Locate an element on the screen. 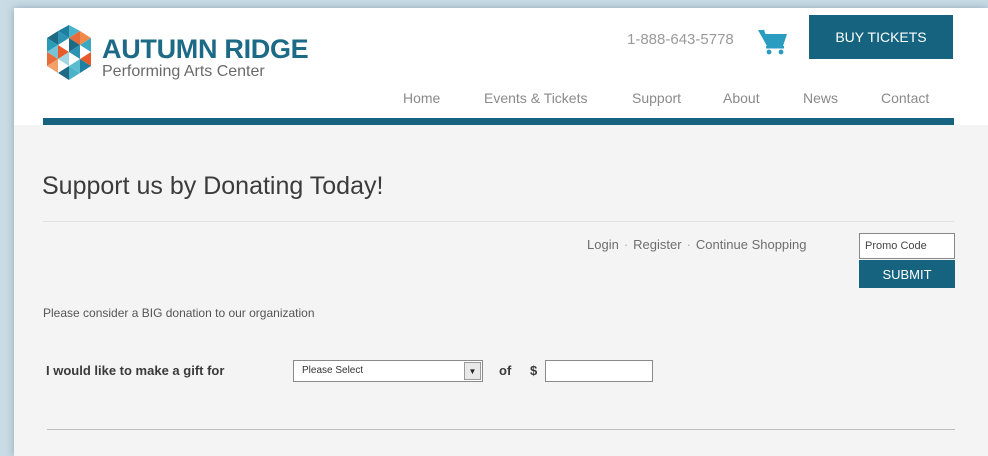 The height and width of the screenshot is (456, 988). nav-item-news: News is located at coordinates (820, 98).